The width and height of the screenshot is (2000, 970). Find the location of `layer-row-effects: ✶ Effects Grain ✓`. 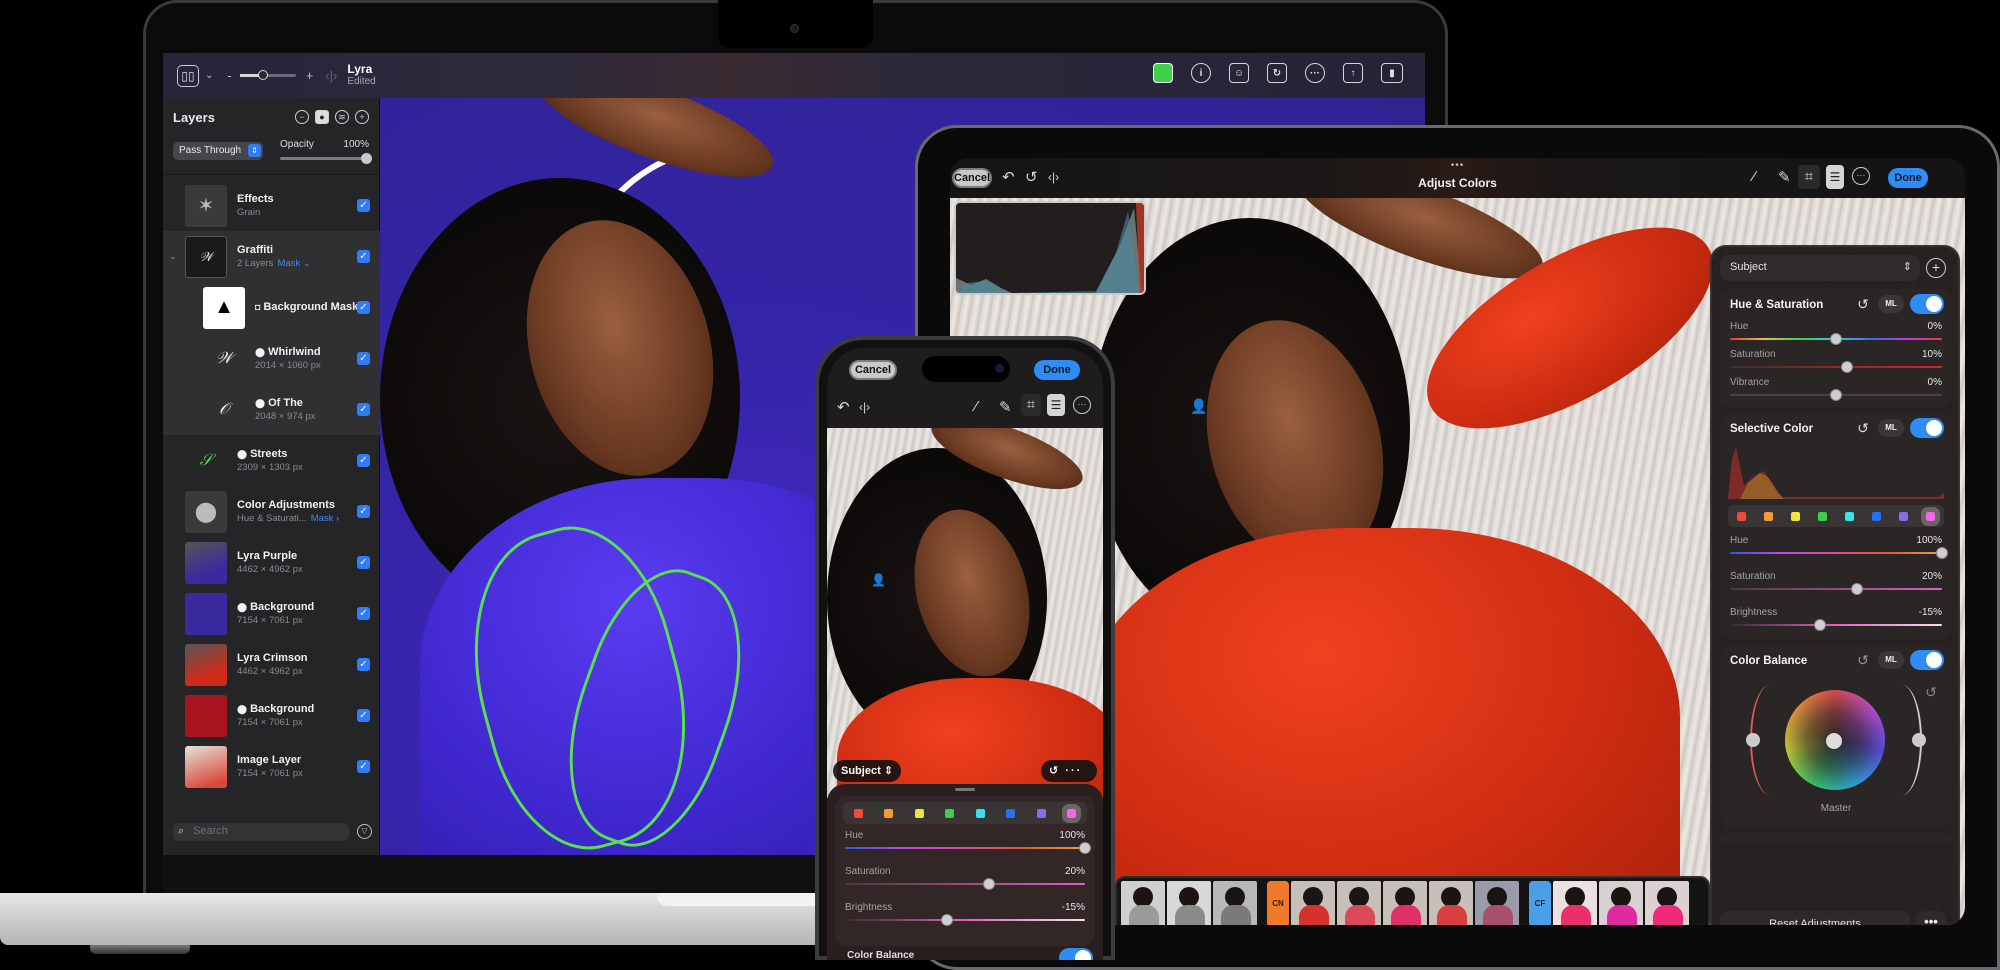

layer-row-effects: ✶ Effects Grain ✓ is located at coordinates (271, 205).